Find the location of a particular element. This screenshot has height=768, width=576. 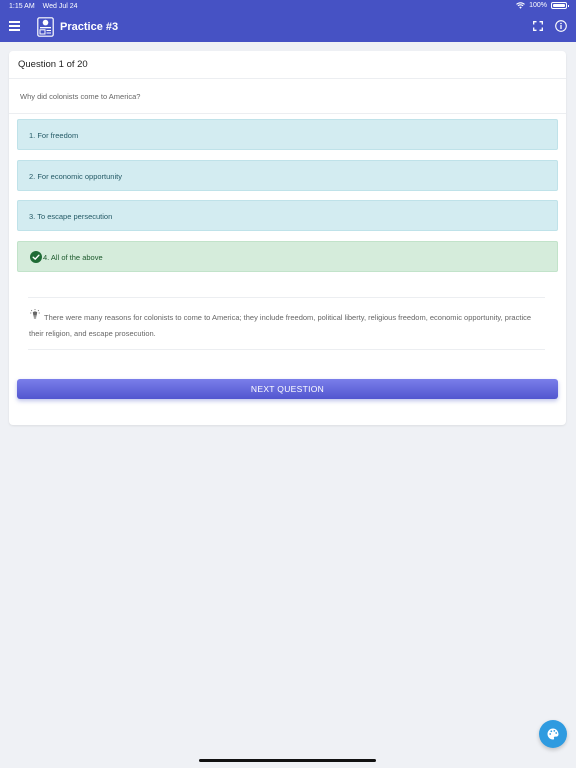

app-logo-icon is located at coordinates (45, 27).